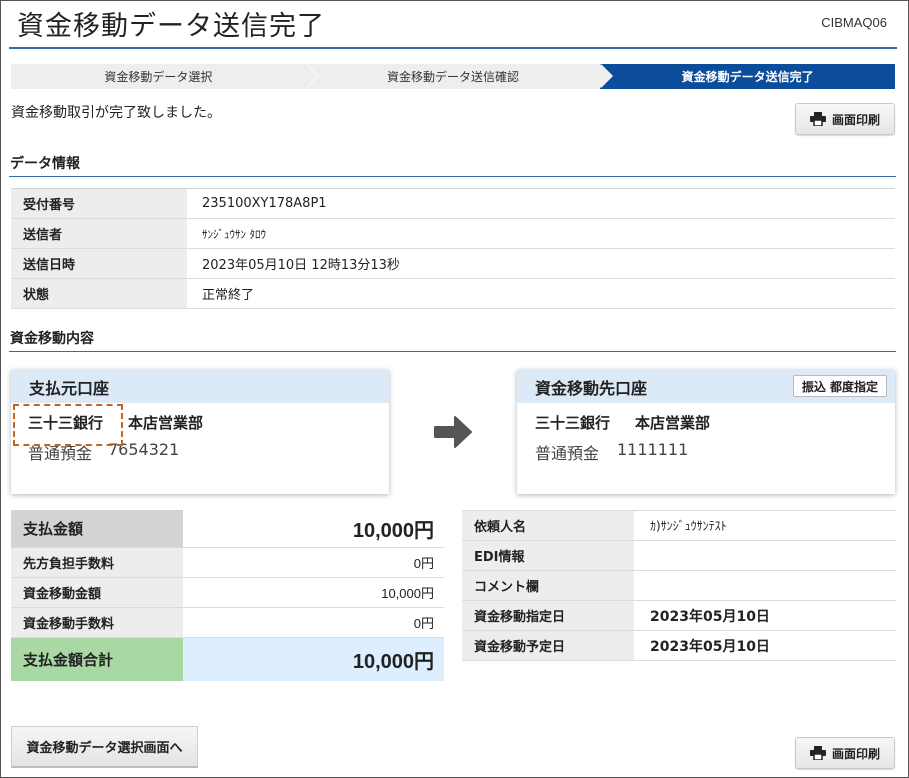 The image size is (909, 778). I want to click on print-button: 画面印刷, so click(845, 119).